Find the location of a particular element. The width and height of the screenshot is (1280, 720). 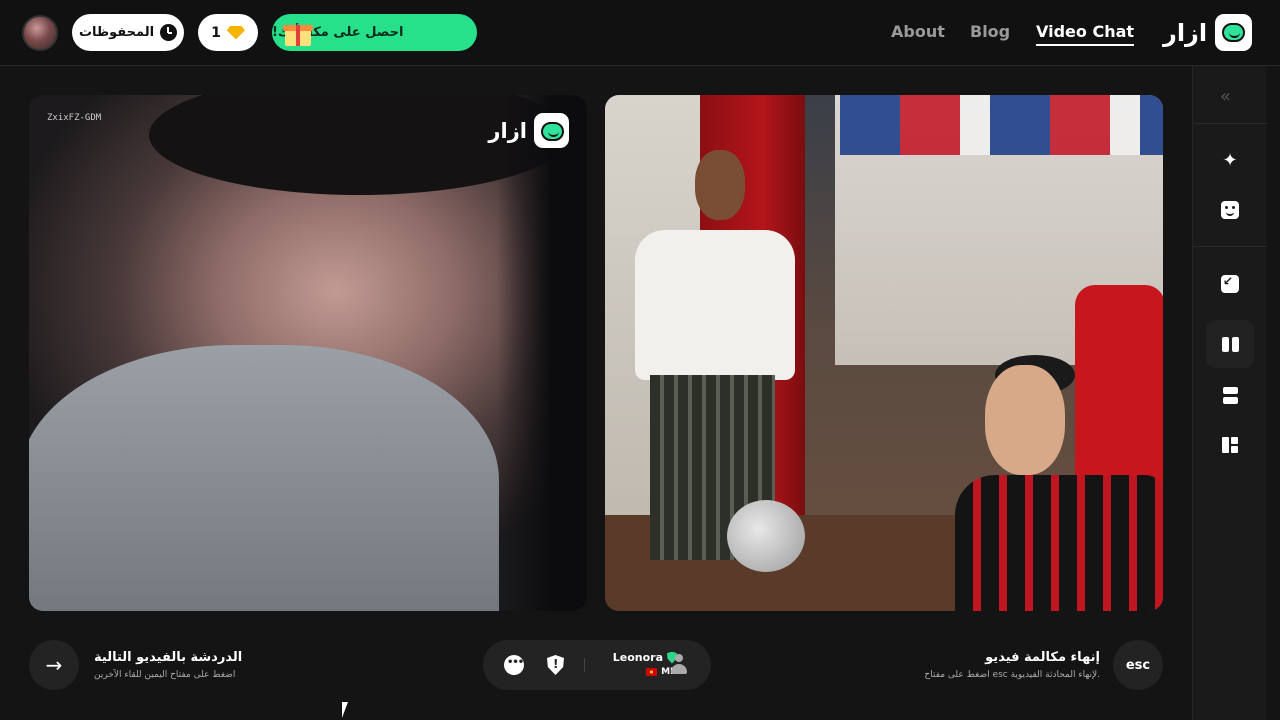

nav-blog: Blog is located at coordinates (990, 31).